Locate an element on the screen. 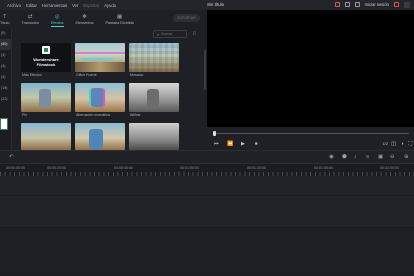 The height and width of the screenshot is (276, 414). filmstock-logo-icon is located at coordinates (46, 50).